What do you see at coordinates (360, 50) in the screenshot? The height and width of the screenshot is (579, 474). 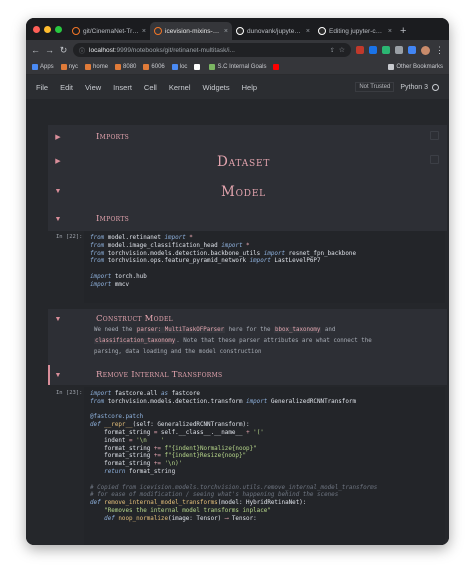 I see `extension-shield-icon` at bounding box center [360, 50].